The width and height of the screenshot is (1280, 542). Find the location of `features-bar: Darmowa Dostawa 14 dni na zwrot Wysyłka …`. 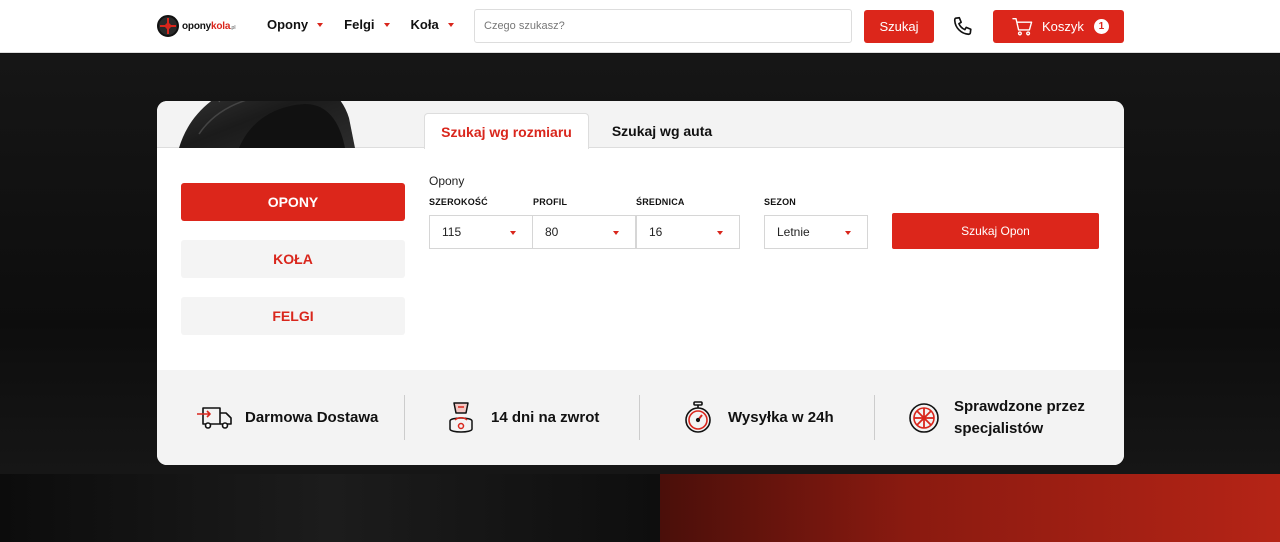

features-bar: Darmowa Dostawa 14 dni na zwrot Wysyłka … is located at coordinates (640, 417).